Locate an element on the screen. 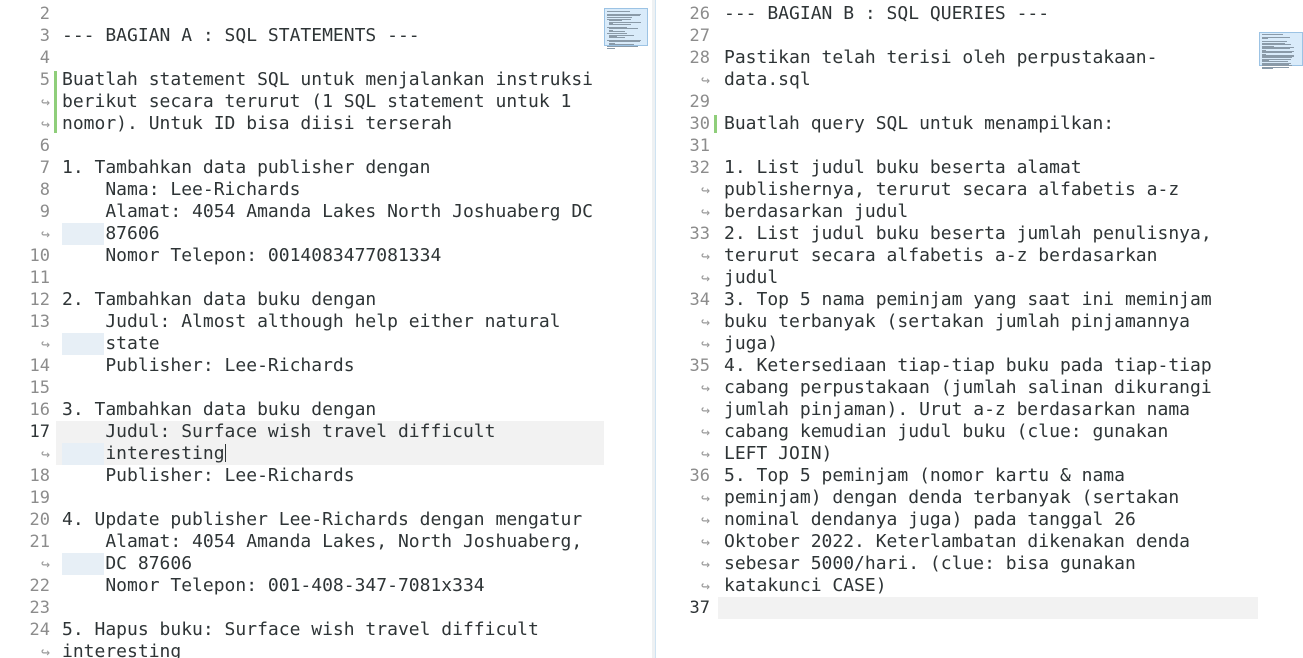  code-line: state is located at coordinates (111, 344).